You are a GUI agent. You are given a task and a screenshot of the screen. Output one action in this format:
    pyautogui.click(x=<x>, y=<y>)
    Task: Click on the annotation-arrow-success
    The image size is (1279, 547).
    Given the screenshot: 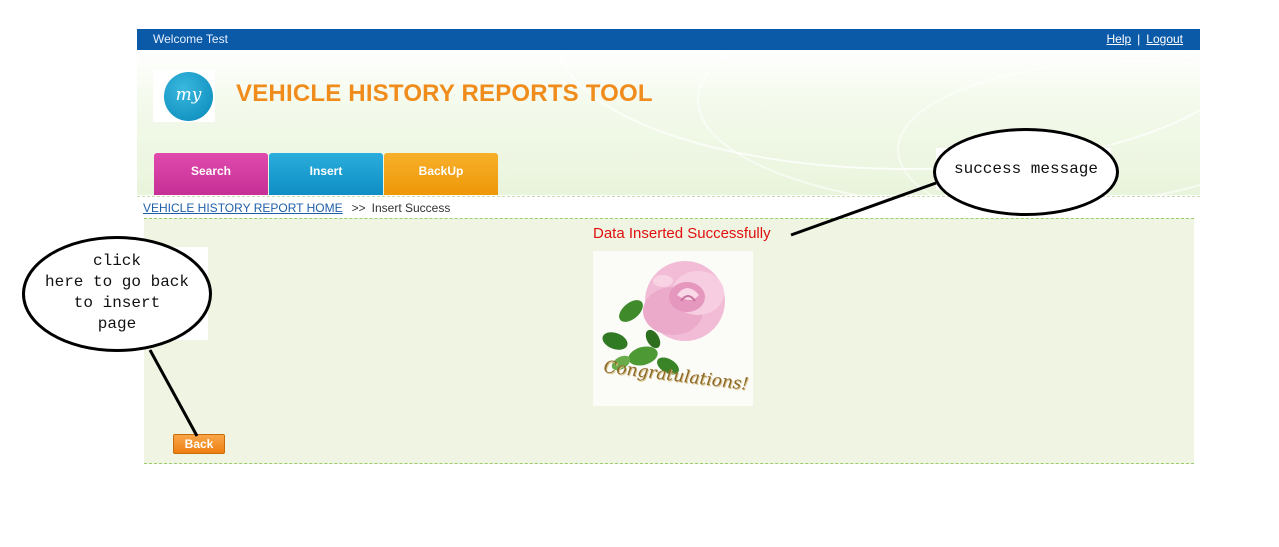 What is the action you would take?
    pyautogui.click(x=863, y=209)
    